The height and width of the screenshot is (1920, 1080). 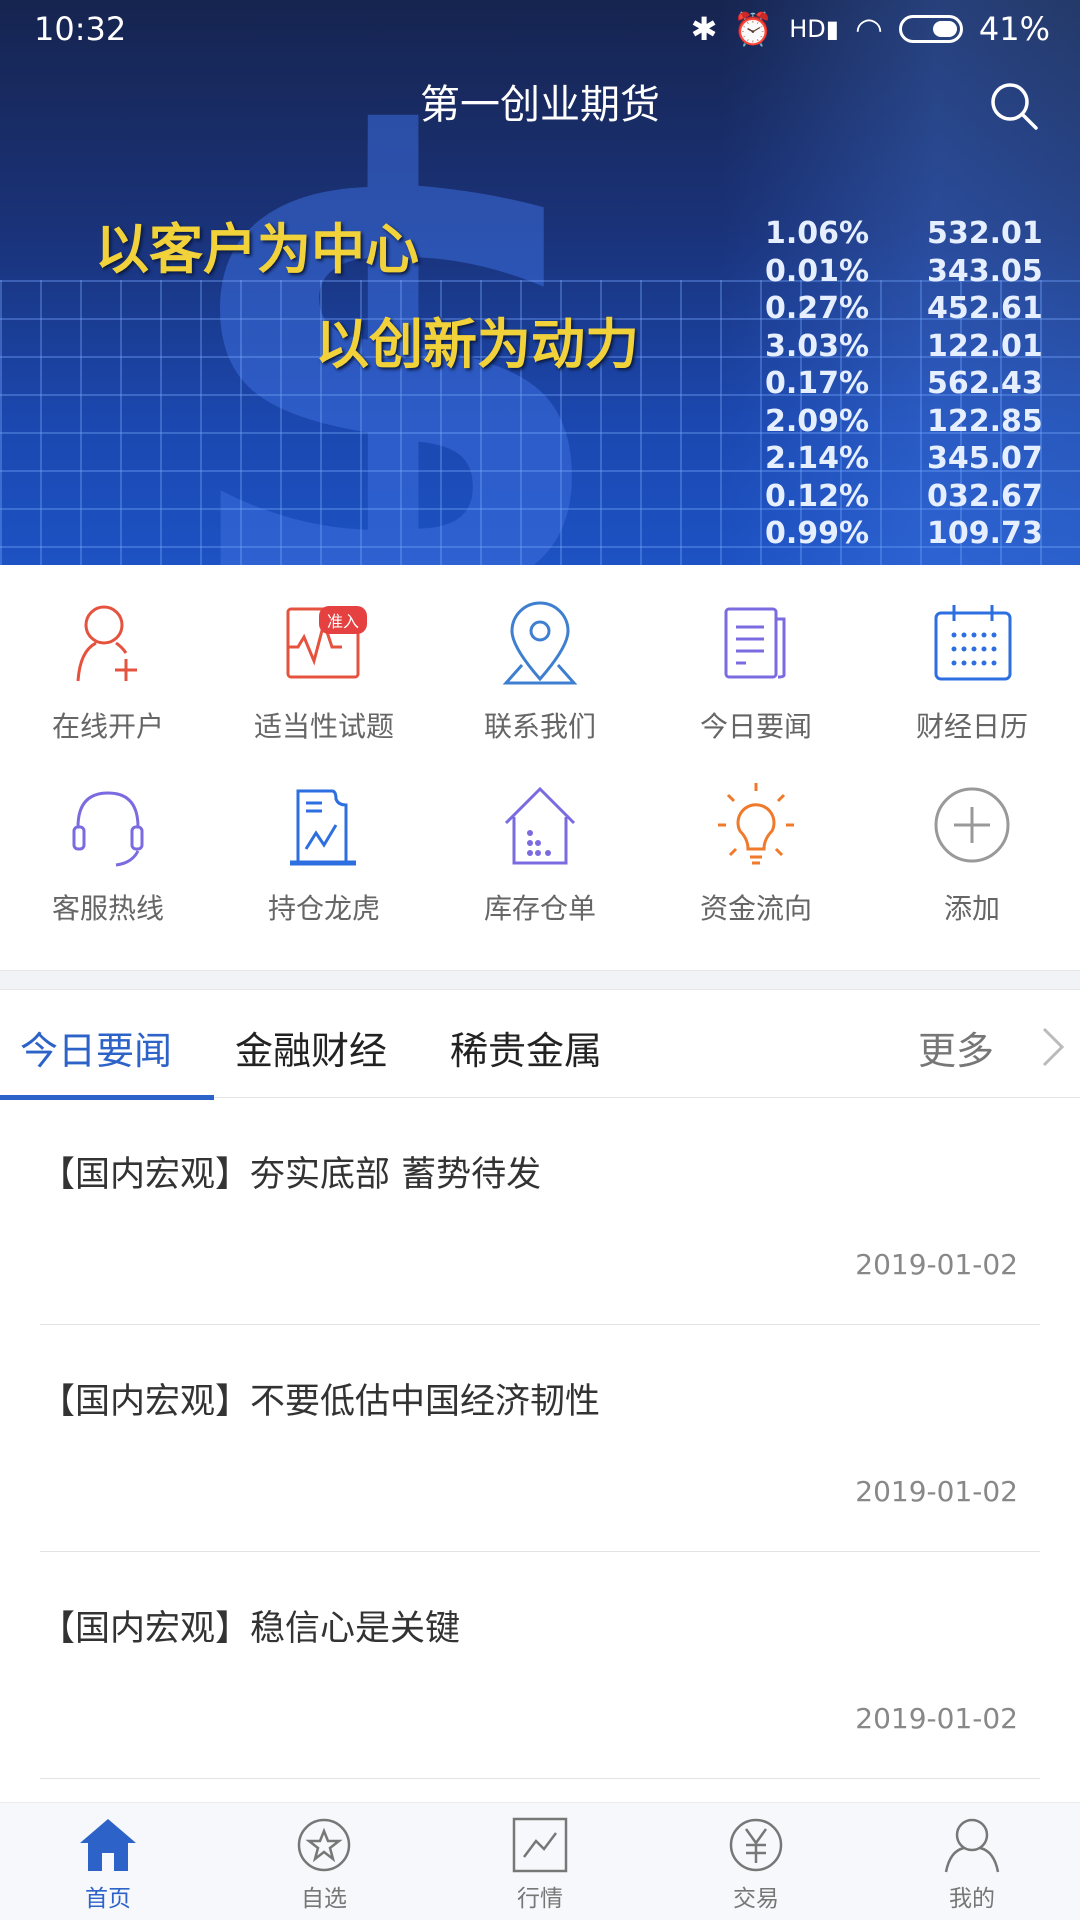 I want to click on nav-me: 我的, so click(x=972, y=1865).